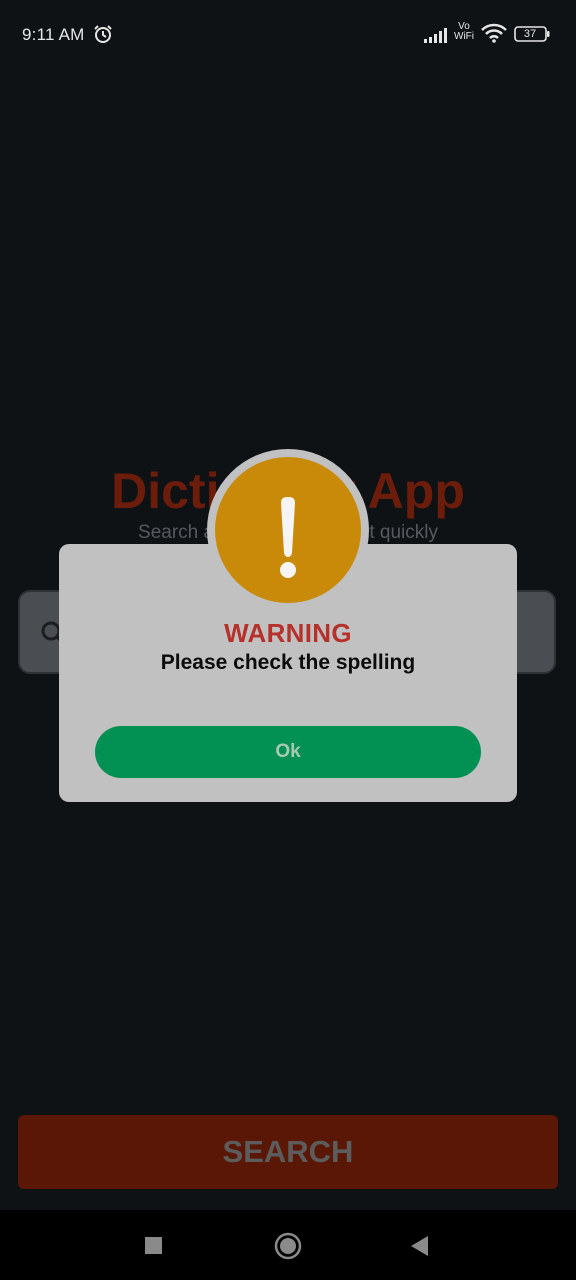 Image resolution: width=576 pixels, height=1280 pixels. I want to click on home-circle-icon, so click(288, 1246).